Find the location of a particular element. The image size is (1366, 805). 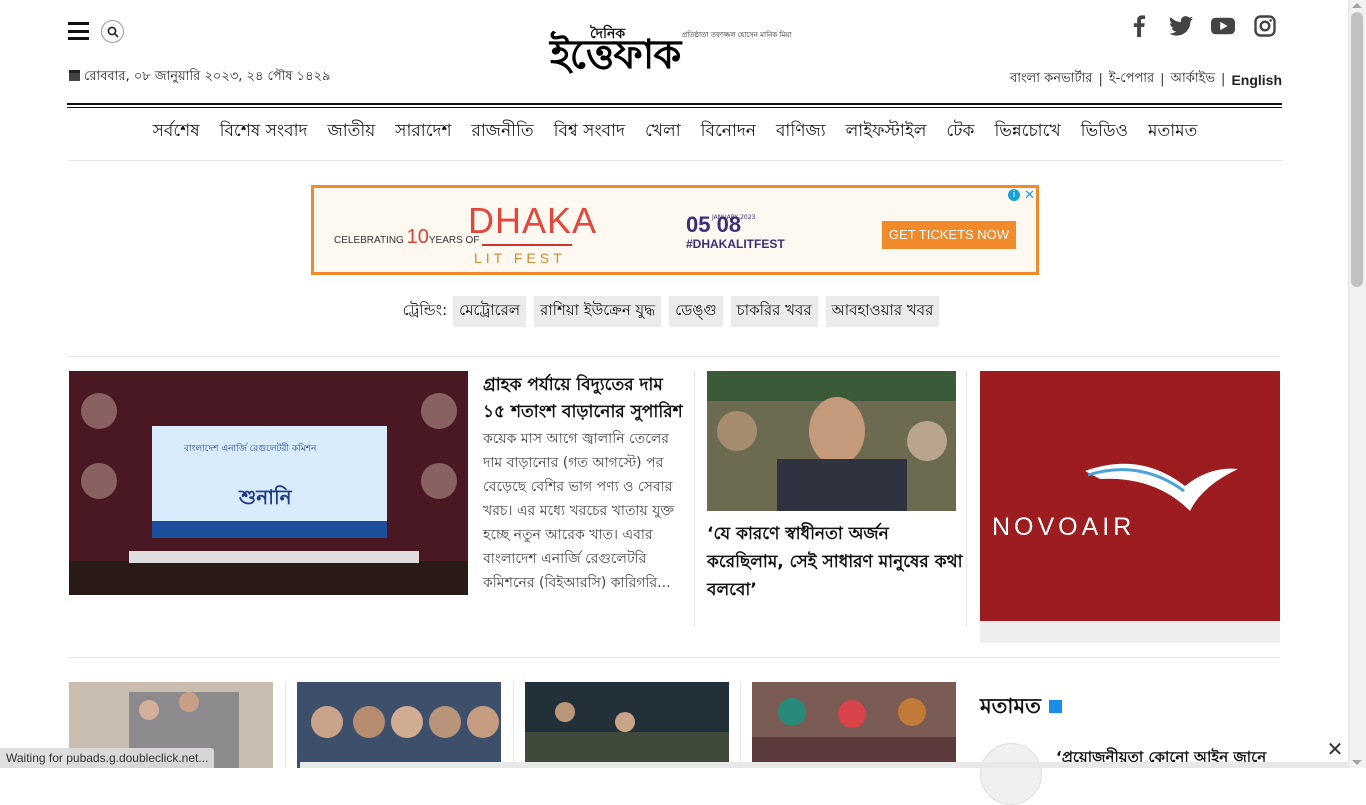

youtube-icon is located at coordinates (1223, 26).